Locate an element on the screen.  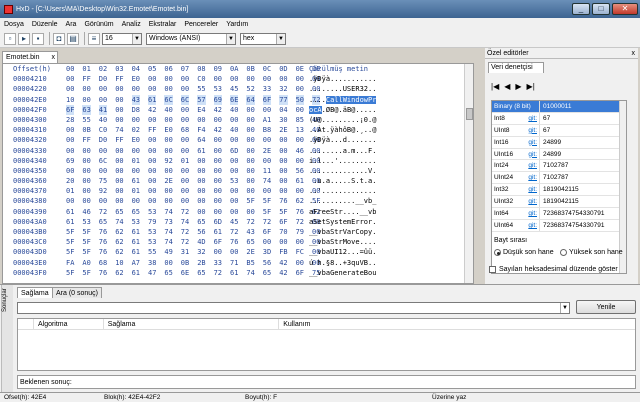
hex-byte: C0 is located at coordinates (103, 130).